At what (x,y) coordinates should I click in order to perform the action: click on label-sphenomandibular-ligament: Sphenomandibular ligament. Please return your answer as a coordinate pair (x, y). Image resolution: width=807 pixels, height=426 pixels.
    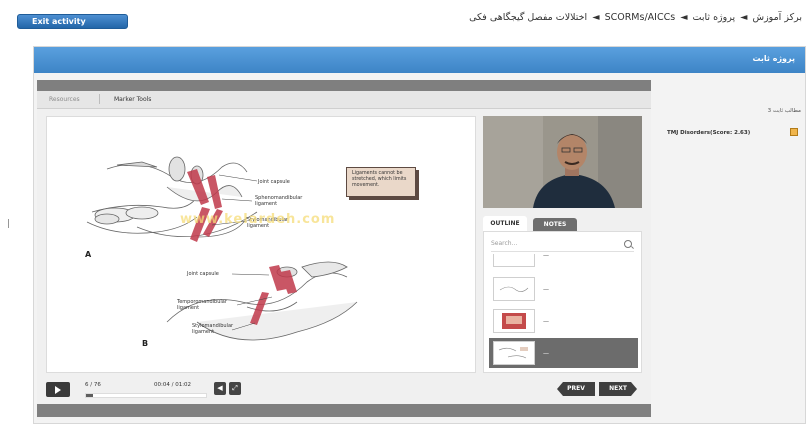
    Looking at the image, I should click on (279, 201).